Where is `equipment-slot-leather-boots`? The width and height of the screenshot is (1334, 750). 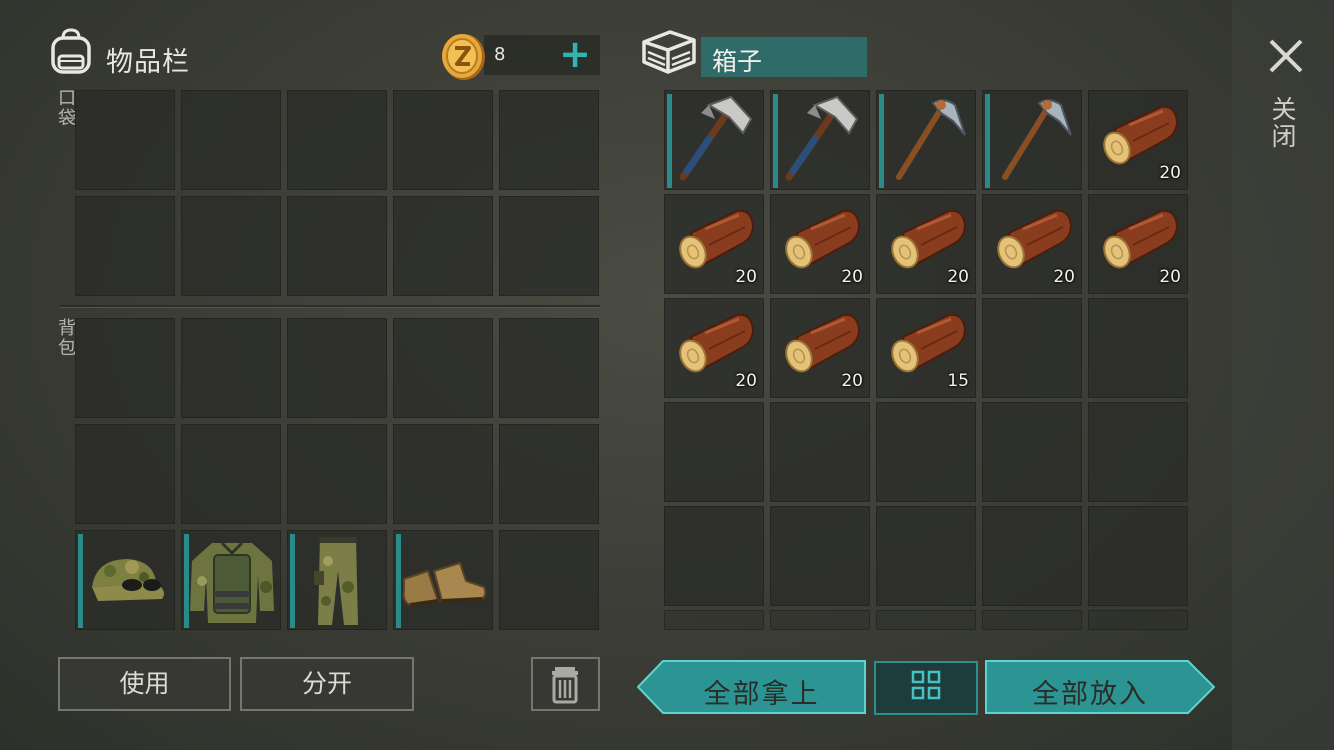 equipment-slot-leather-boots is located at coordinates (443, 580).